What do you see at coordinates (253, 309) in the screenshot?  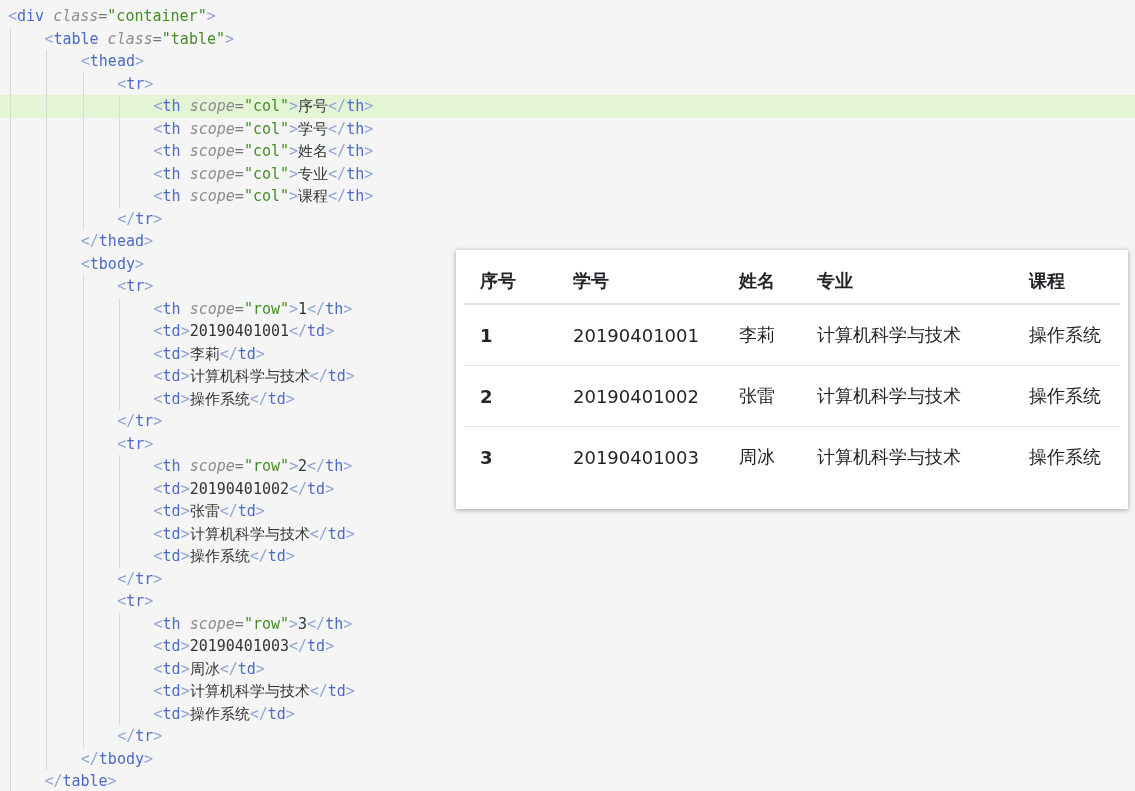 I see `code-line: <th scope="row">1</th>` at bounding box center [253, 309].